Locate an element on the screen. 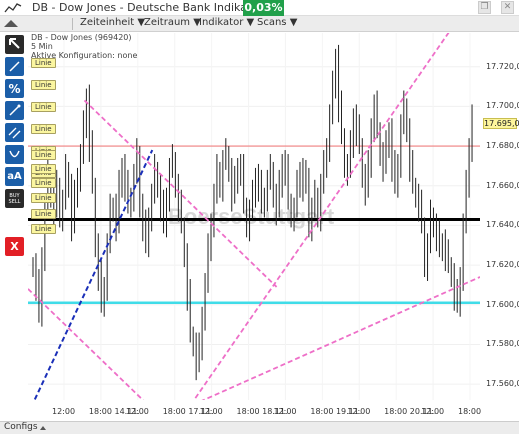 The width and height of the screenshot is (519, 434). delete-label: X is located at coordinates (14, 246).